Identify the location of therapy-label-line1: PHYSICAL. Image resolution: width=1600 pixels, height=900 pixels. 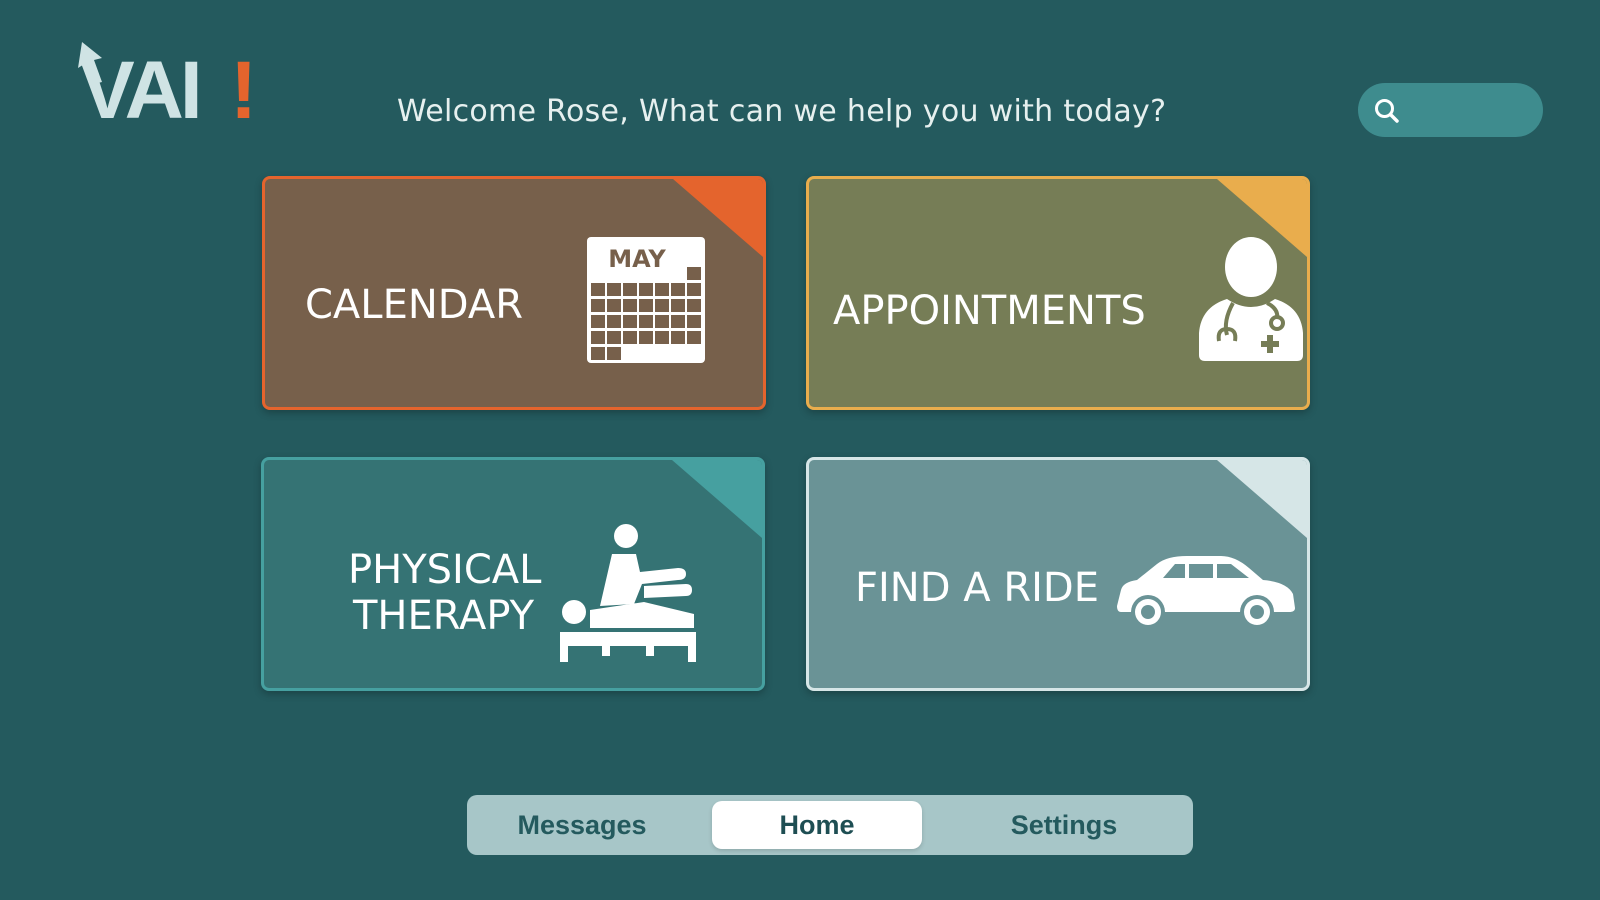
(445, 570).